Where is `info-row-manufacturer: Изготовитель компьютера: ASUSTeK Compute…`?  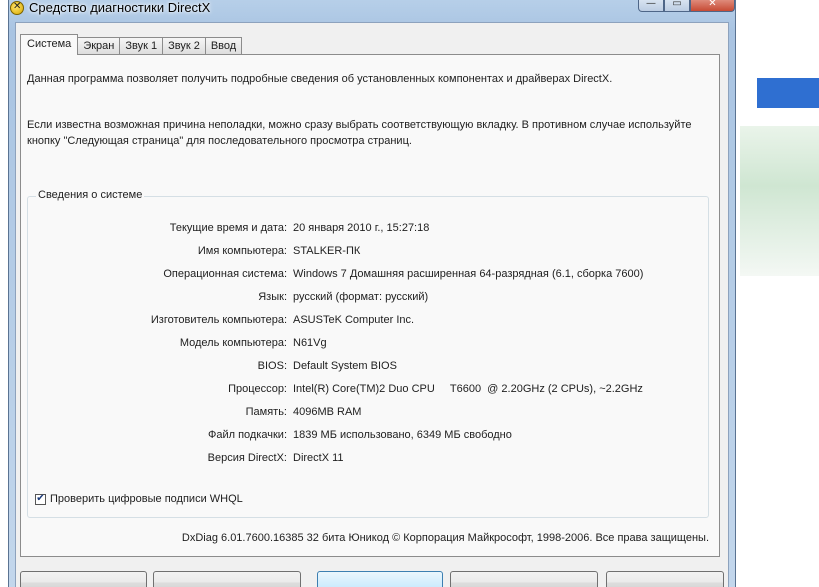 info-row-manufacturer: Изготовитель компьютера: ASUSTeK Compute… is located at coordinates (368, 320).